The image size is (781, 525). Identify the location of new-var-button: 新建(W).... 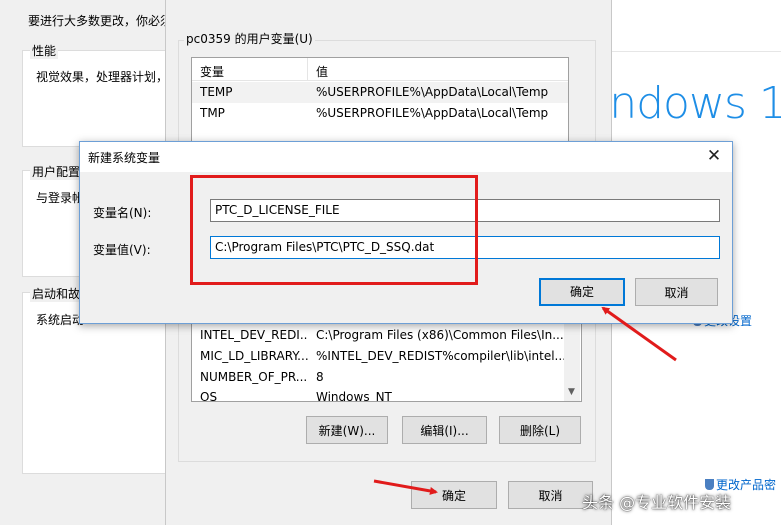
(347, 430).